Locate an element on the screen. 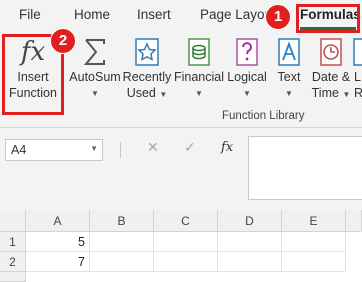 The image size is (362, 282). cell-d1 is located at coordinates (250, 242).